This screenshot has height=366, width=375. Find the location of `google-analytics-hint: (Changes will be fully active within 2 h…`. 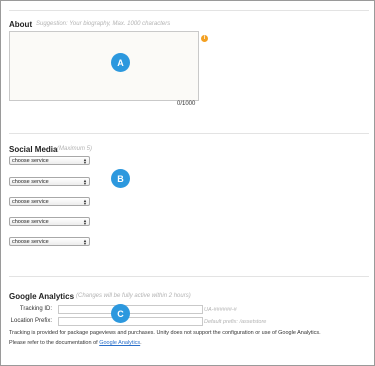

google-analytics-hint: (Changes will be fully active within 2 h… is located at coordinates (133, 296).